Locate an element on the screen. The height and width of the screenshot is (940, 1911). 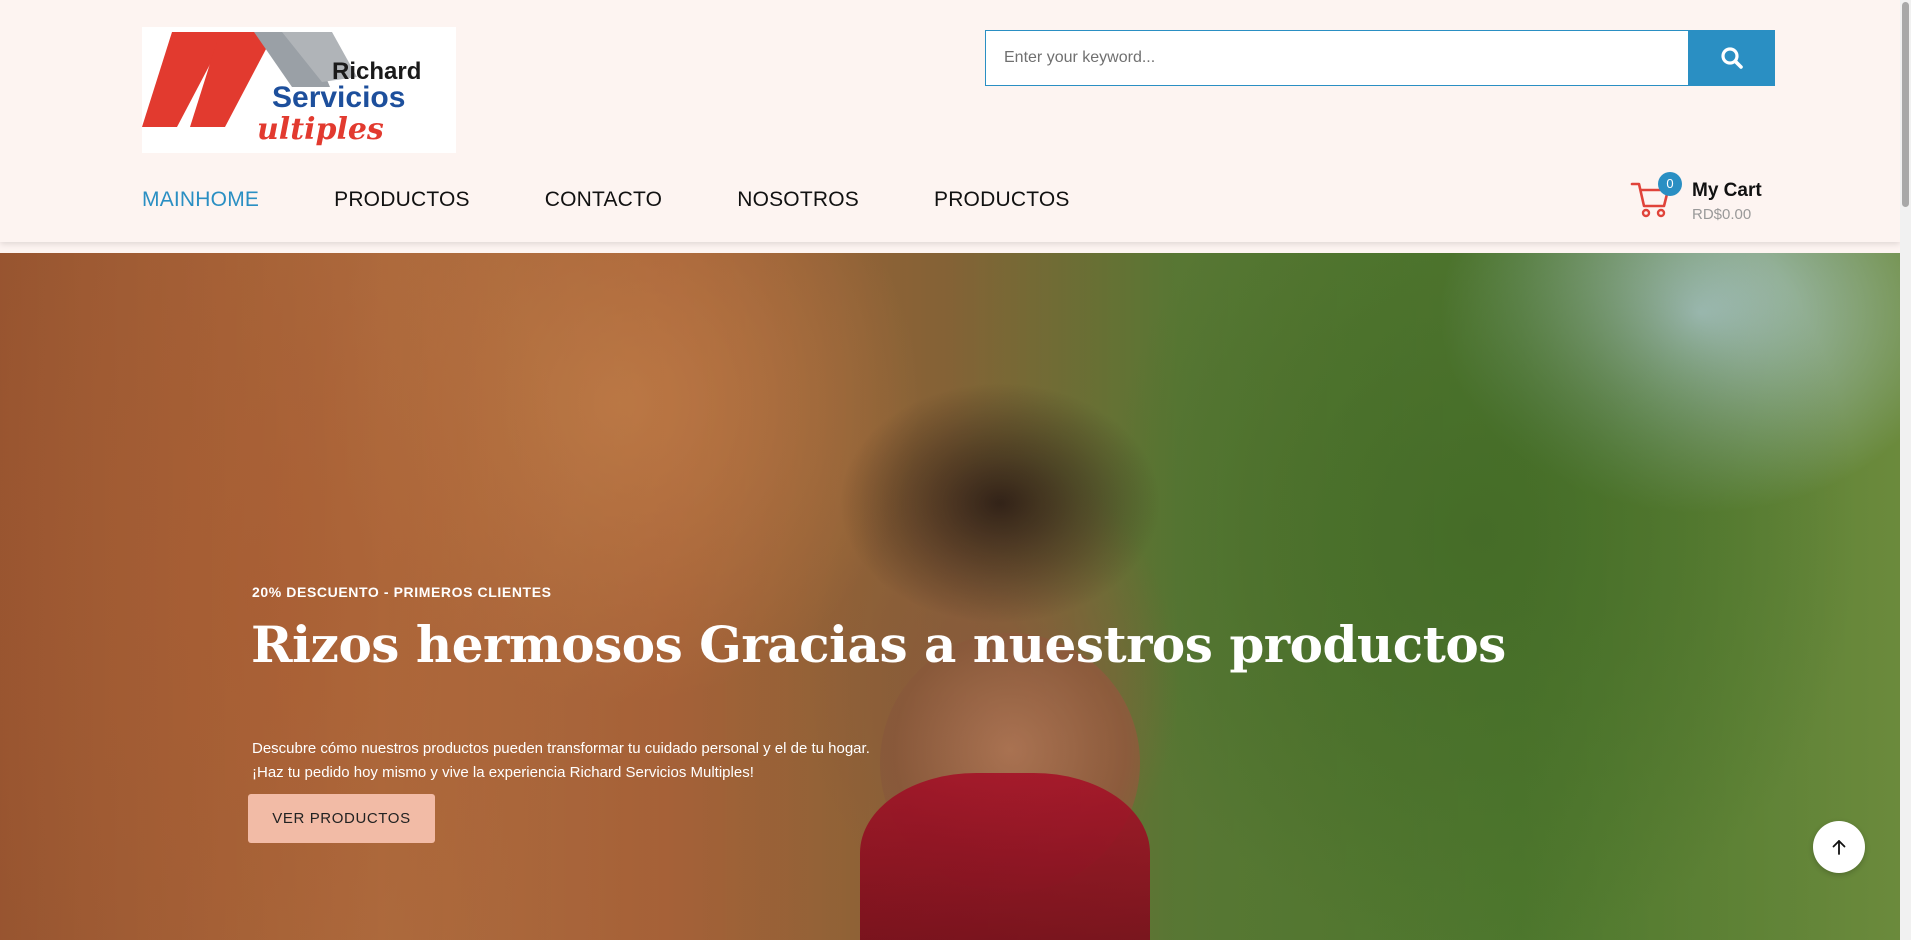
cart-amount: RD$0.00 is located at coordinates (1722, 214).